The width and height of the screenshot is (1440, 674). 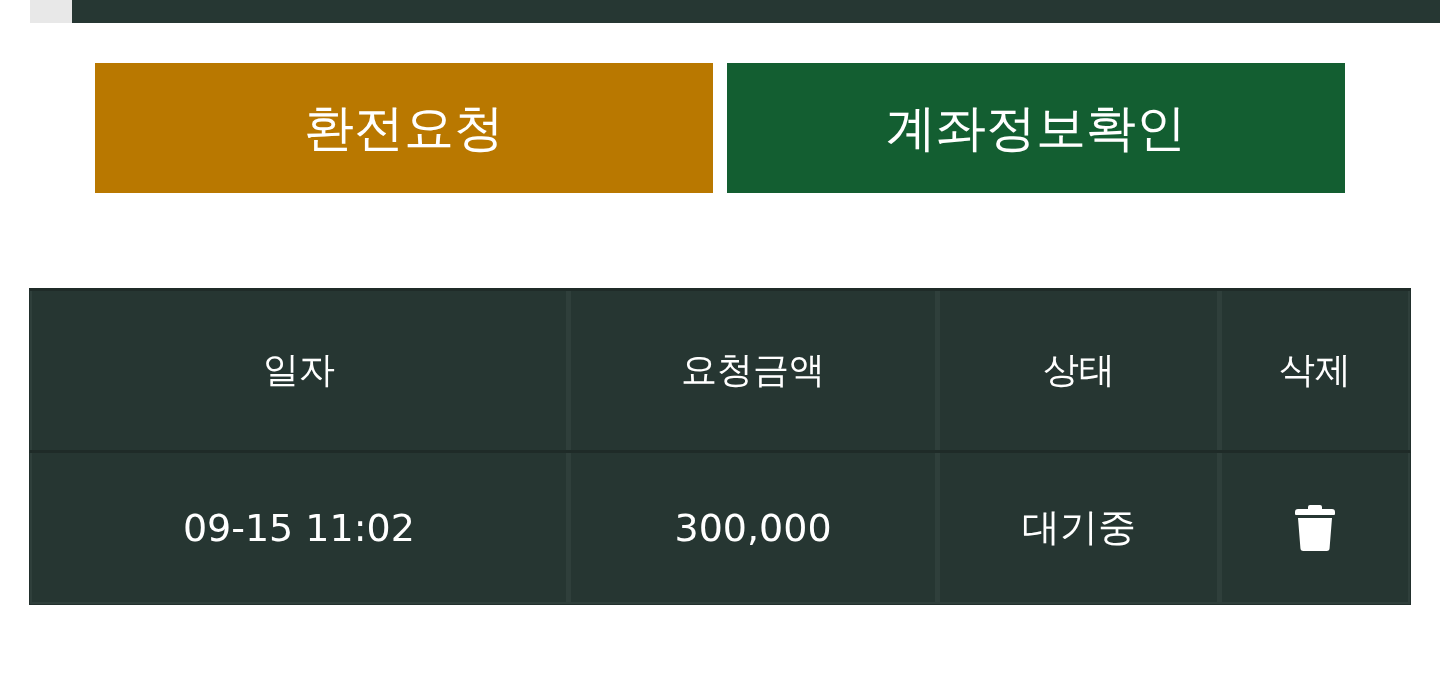 I want to click on column-header: 상태, so click(x=1078, y=370).